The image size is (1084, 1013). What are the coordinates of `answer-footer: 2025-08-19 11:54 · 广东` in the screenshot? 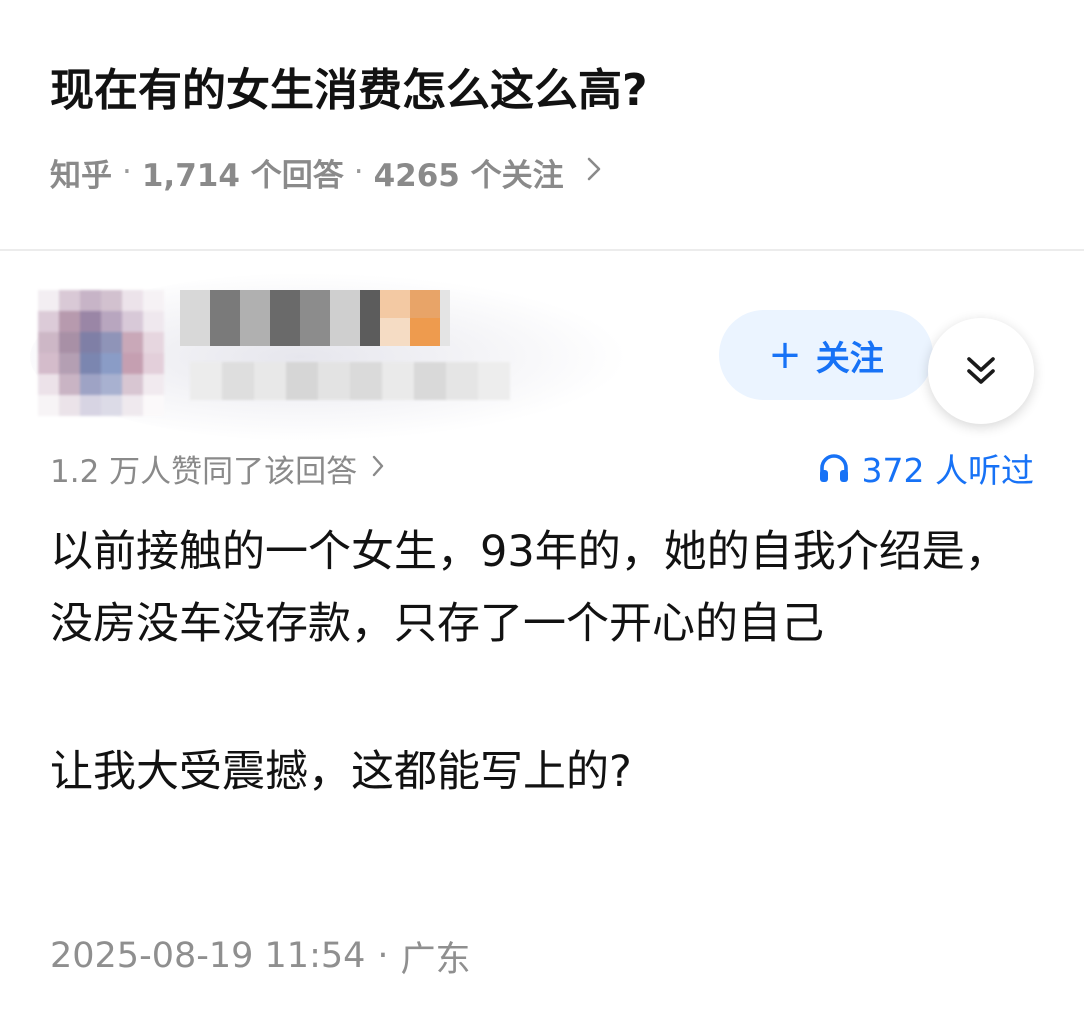 It's located at (260, 956).